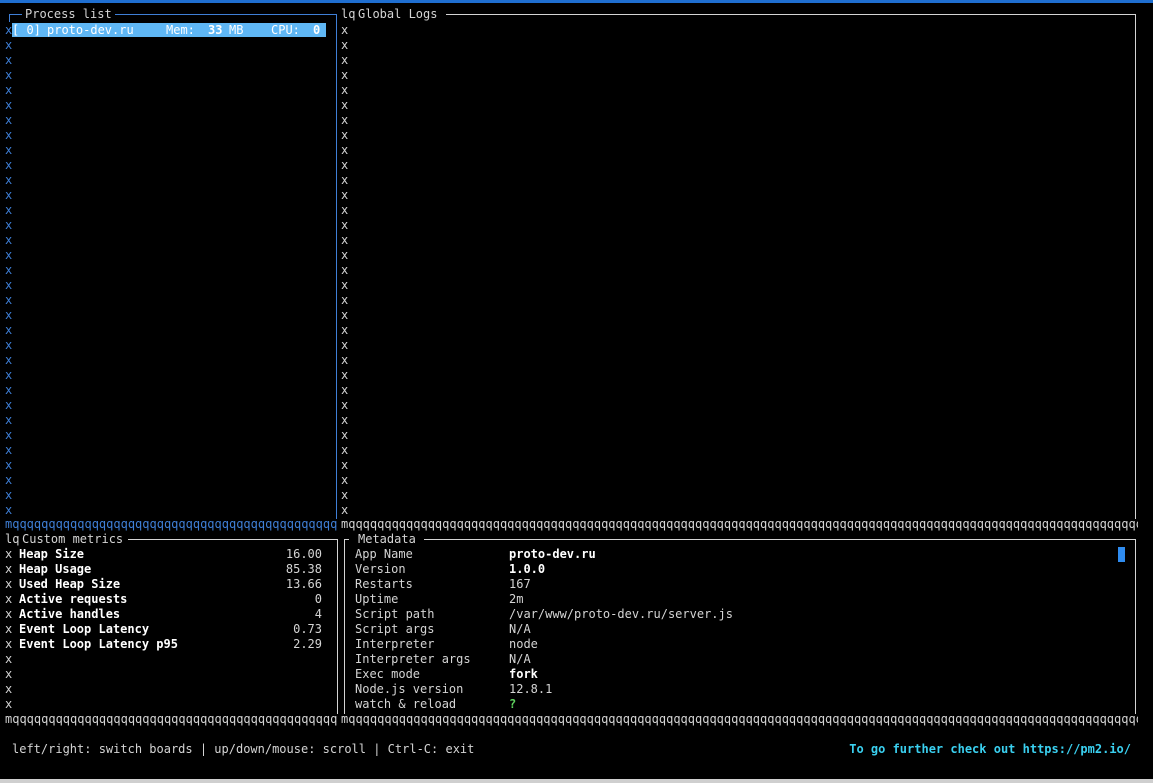 This screenshot has height=783, width=1153. What do you see at coordinates (705, 704) in the screenshot?
I see `metadata-row: watch & reload?` at bounding box center [705, 704].